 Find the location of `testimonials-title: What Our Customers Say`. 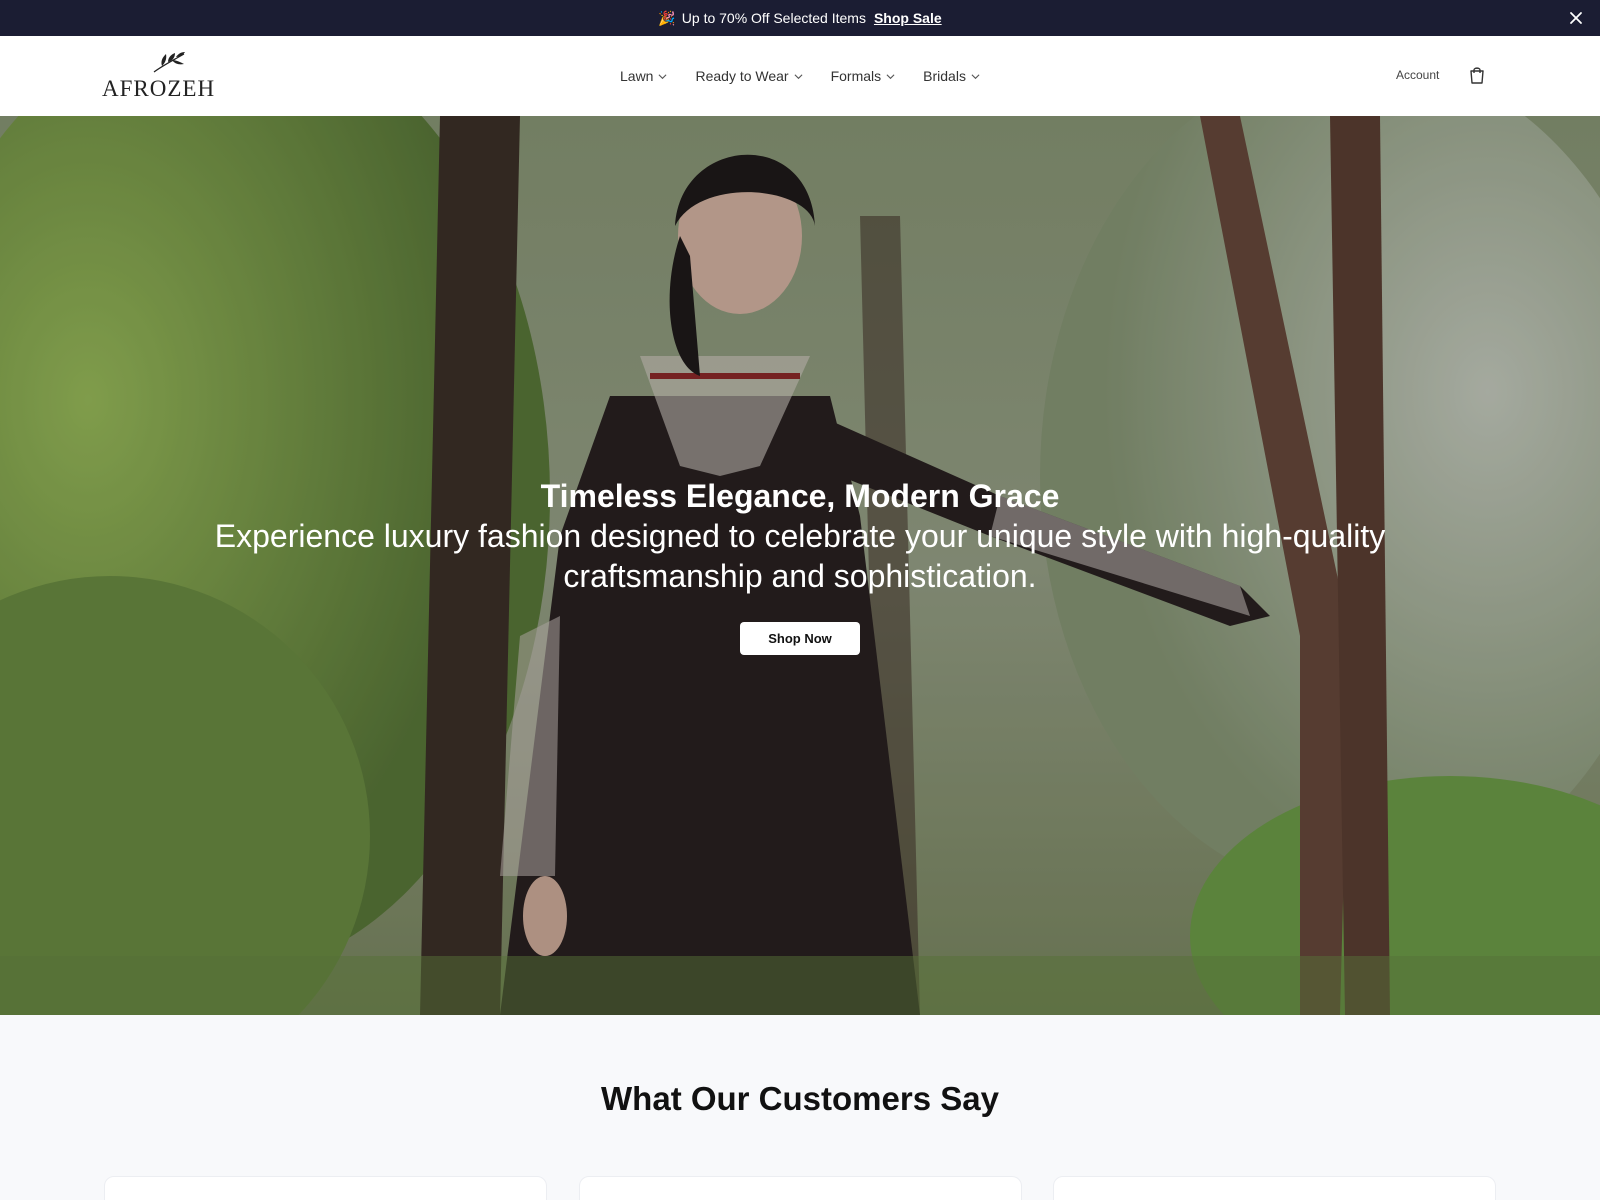

testimonials-title: What Our Customers Say is located at coordinates (800, 1098).